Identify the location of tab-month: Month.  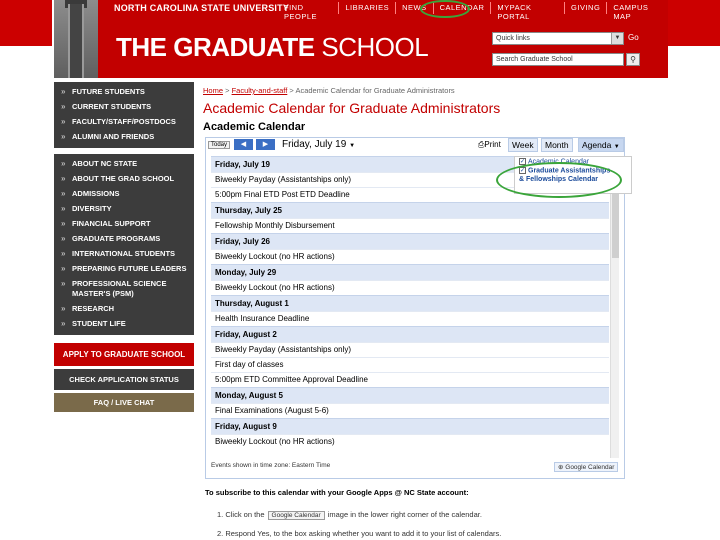
(557, 145).